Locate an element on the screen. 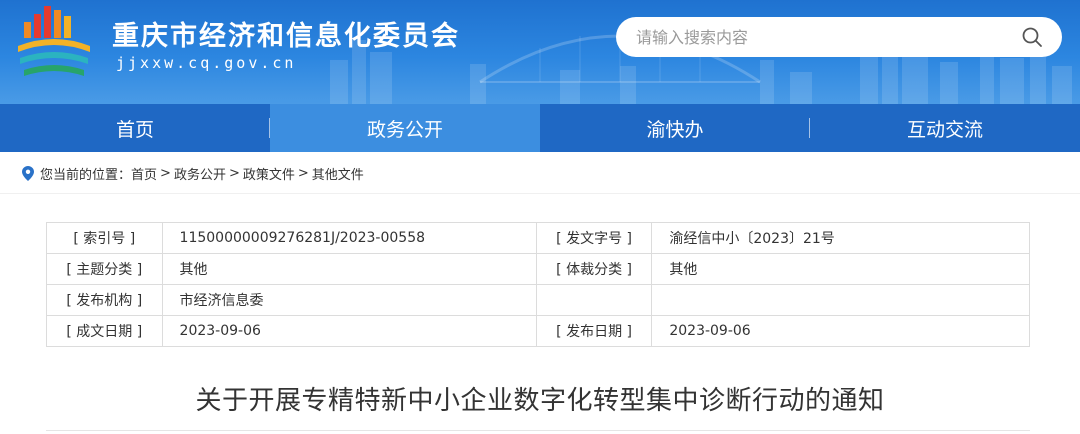 This screenshot has height=434, width=1080. search-input is located at coordinates (827, 37).